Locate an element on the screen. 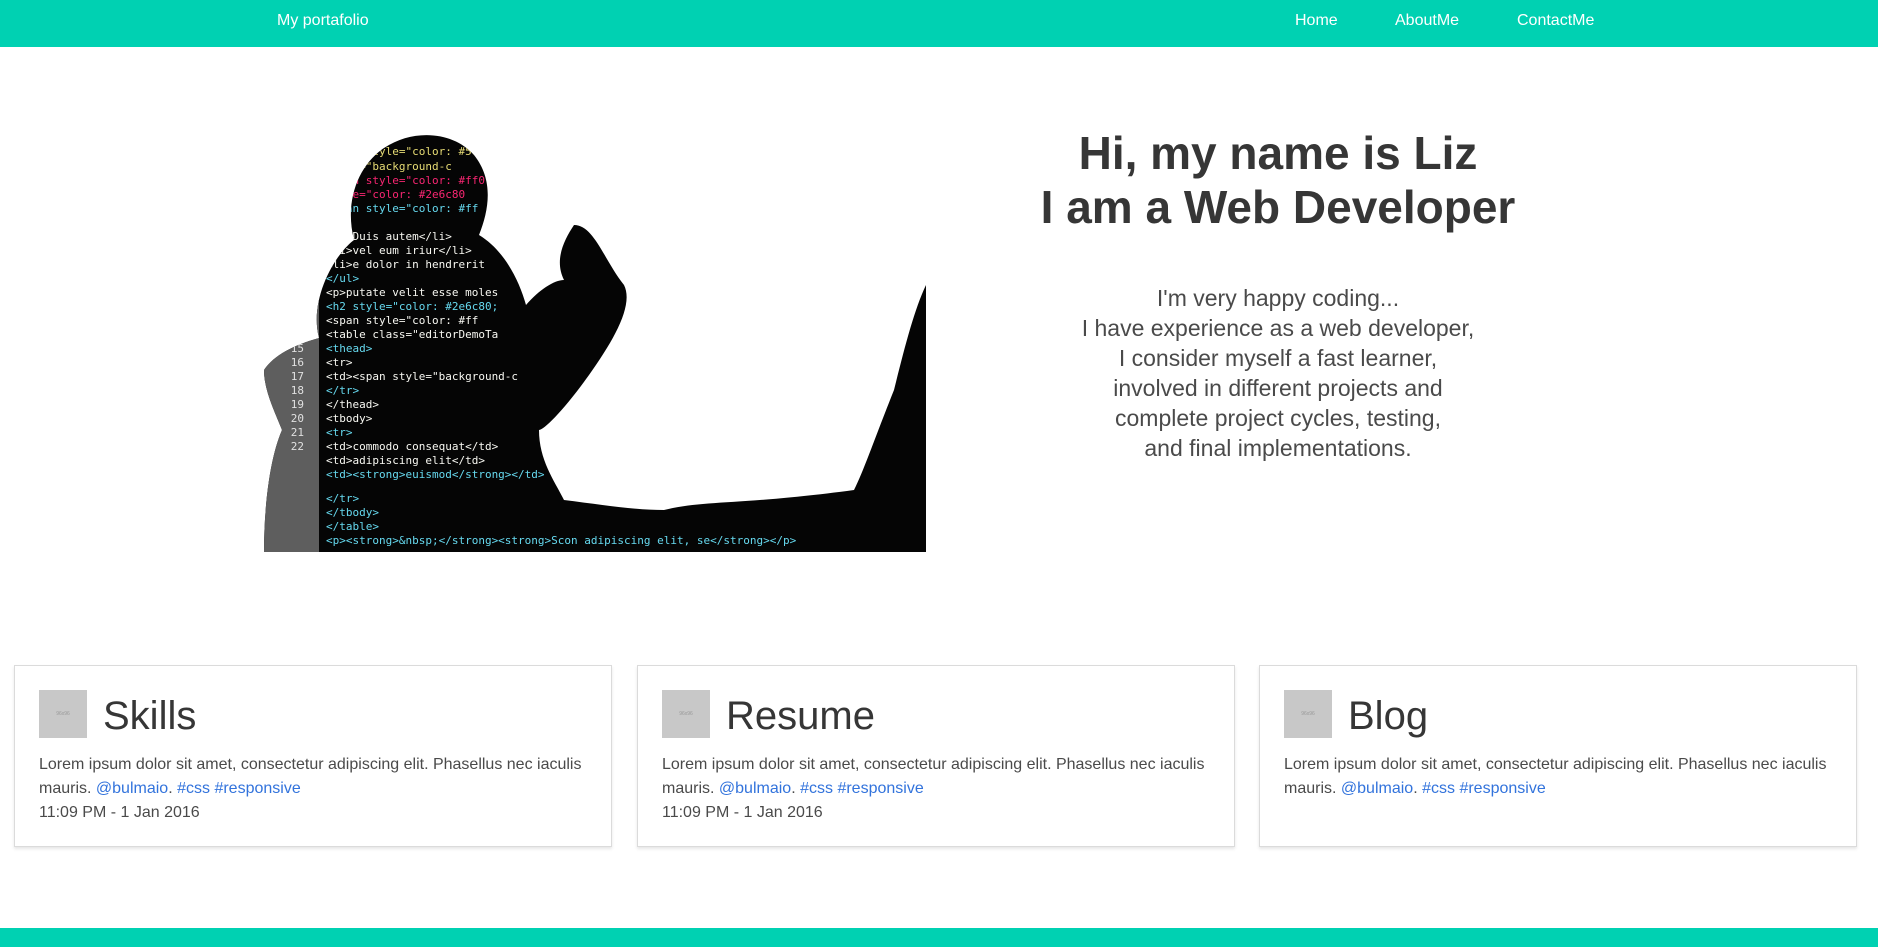 The height and width of the screenshot is (947, 1878). hero-title-line-2: I am a Web Developer is located at coordinates (1278, 207).